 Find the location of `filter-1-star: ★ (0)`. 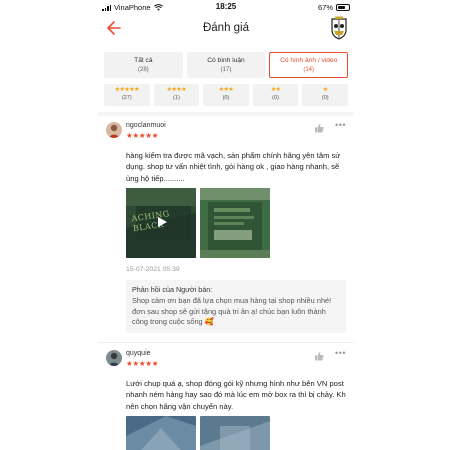

filter-1-star: ★ (0) is located at coordinates (325, 95).